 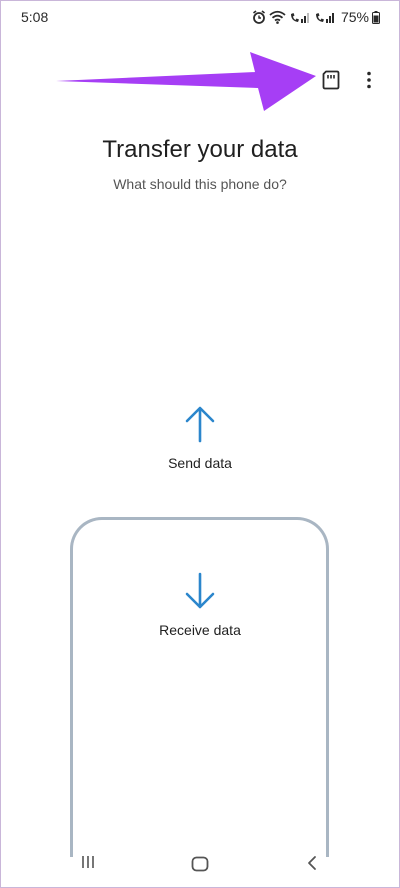 What do you see at coordinates (200, 424) in the screenshot?
I see `arrow-up-icon` at bounding box center [200, 424].